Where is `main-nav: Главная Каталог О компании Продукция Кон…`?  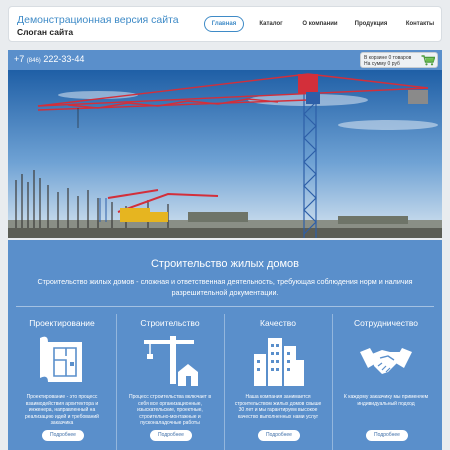
main-nav: Главная Каталог О компании Продукция Кон… is located at coordinates (321, 24).